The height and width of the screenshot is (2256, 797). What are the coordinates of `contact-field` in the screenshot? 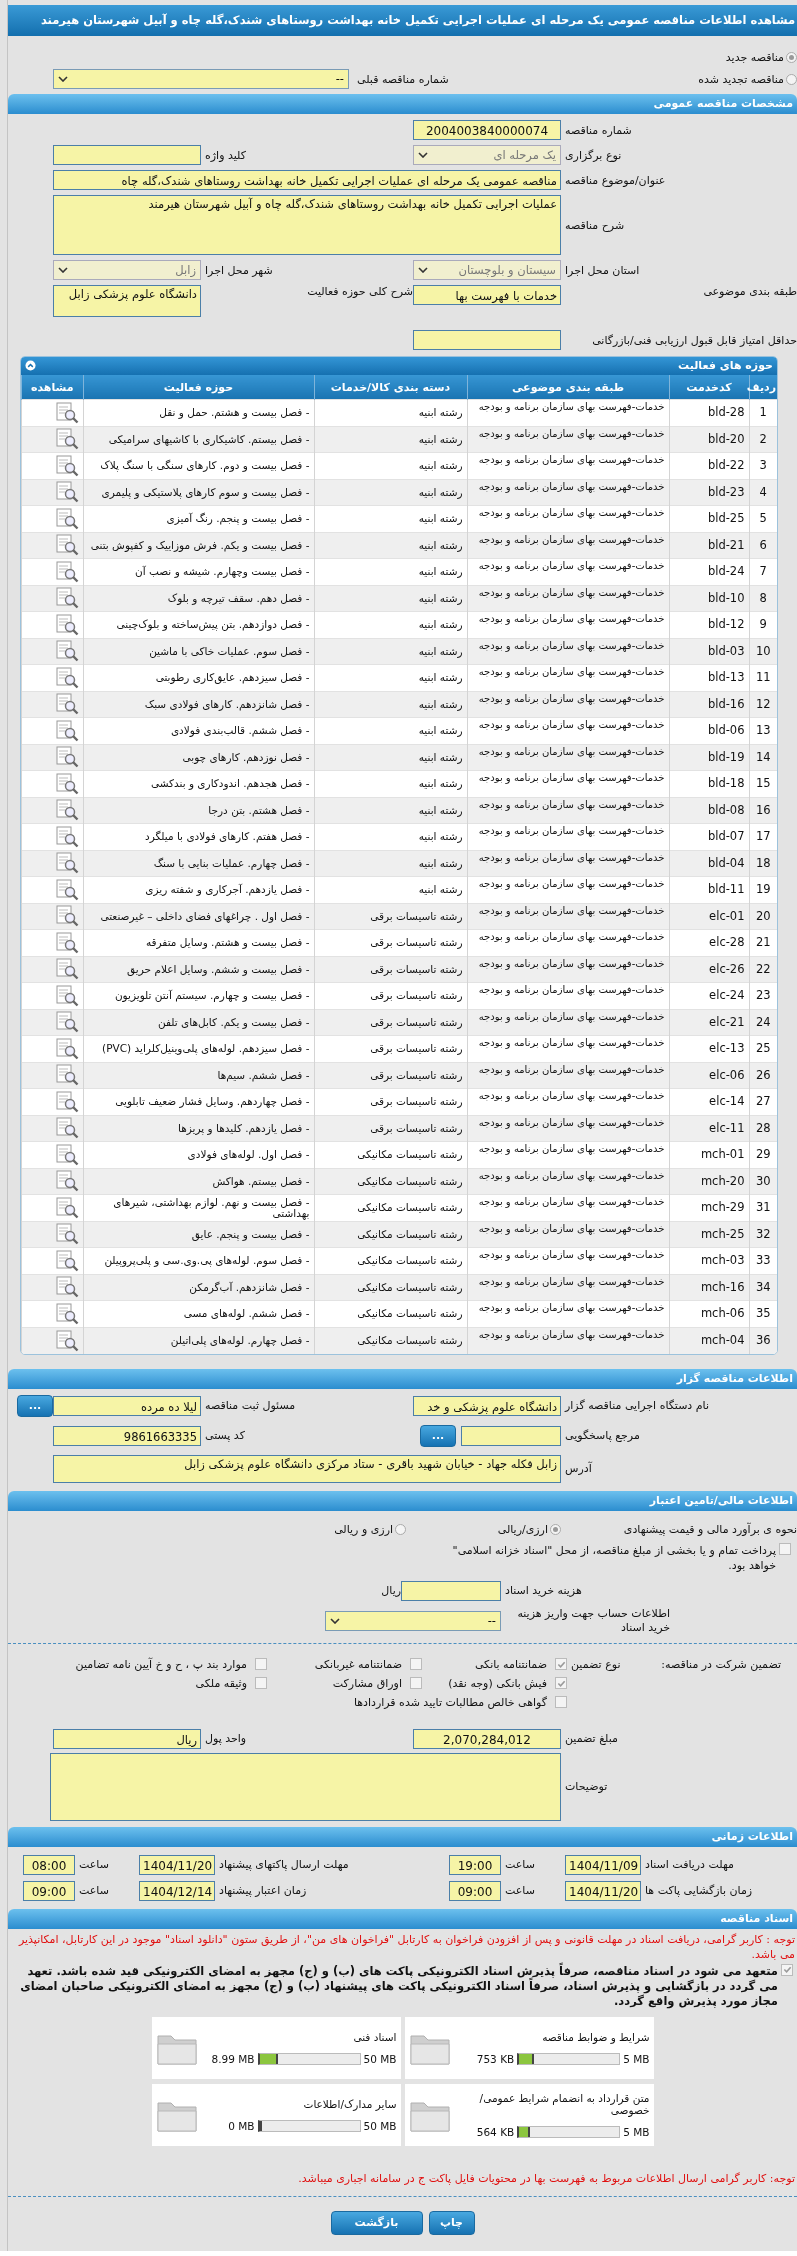 It's located at (511, 1435).